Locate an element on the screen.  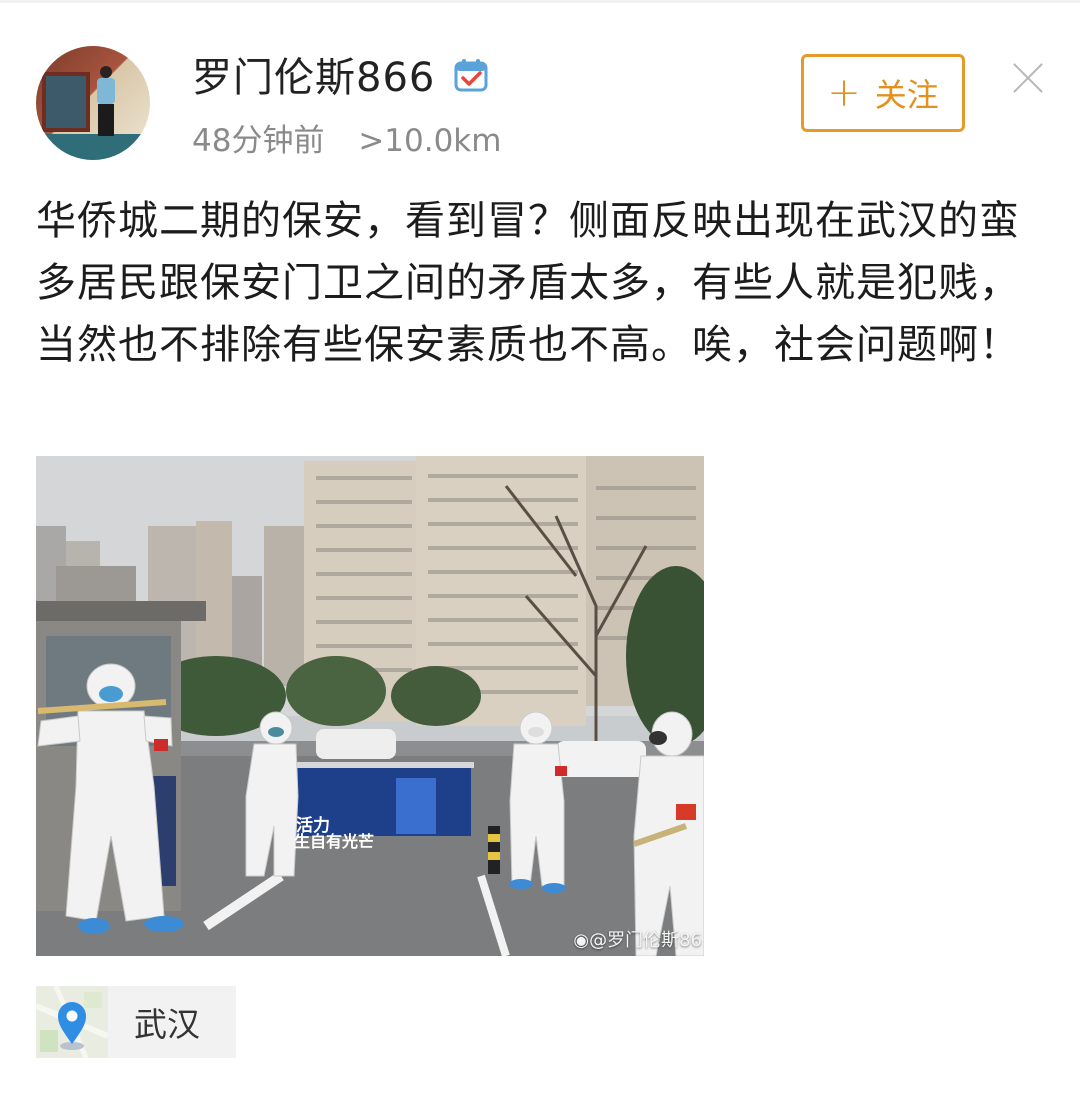
plus-icon: + is located at coordinates (844, 93).